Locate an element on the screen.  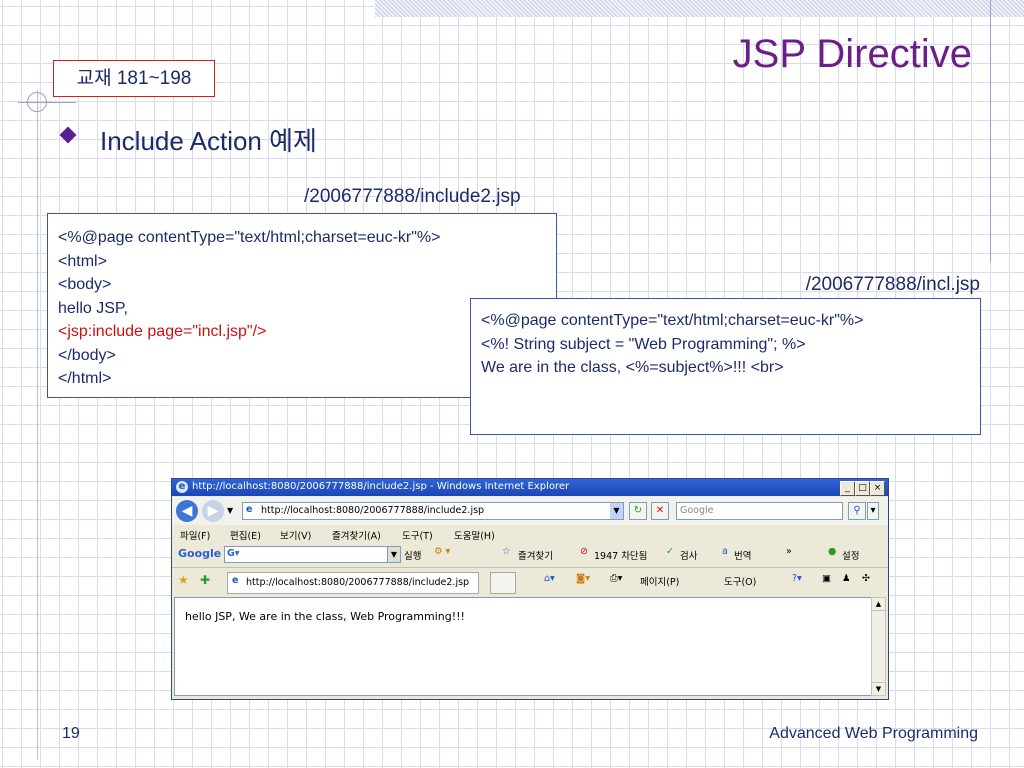
back-button: ◀ is located at coordinates (187, 511).